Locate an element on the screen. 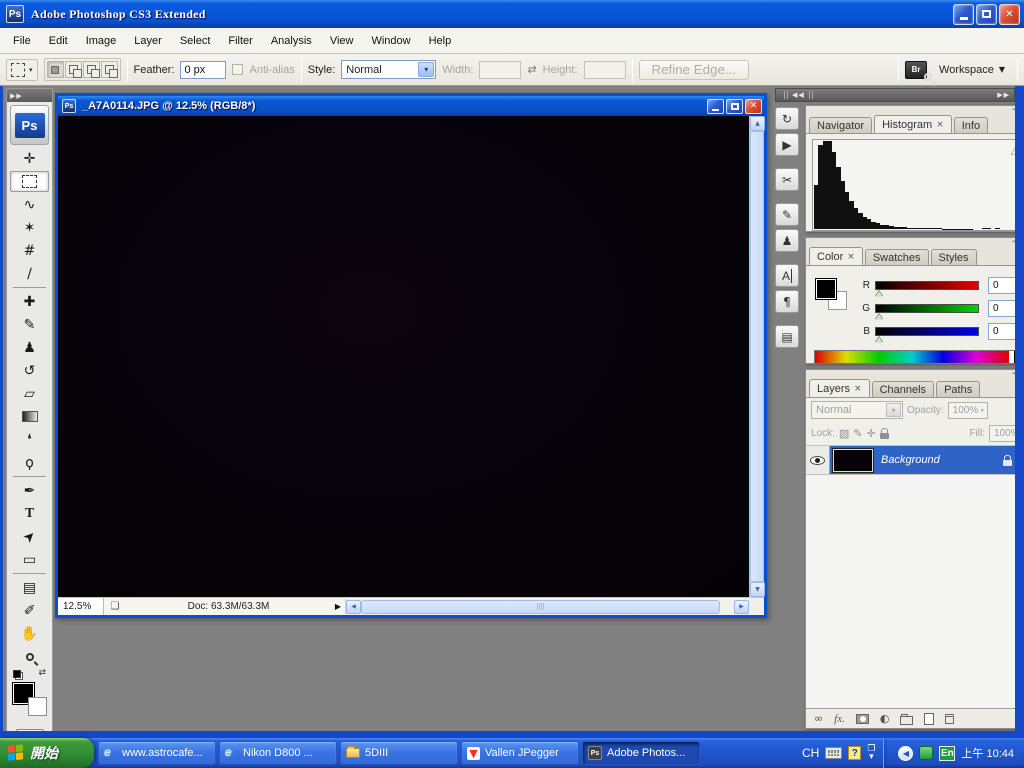 This screenshot has height=768, width=1024. gradient-tool is located at coordinates (29, 416).